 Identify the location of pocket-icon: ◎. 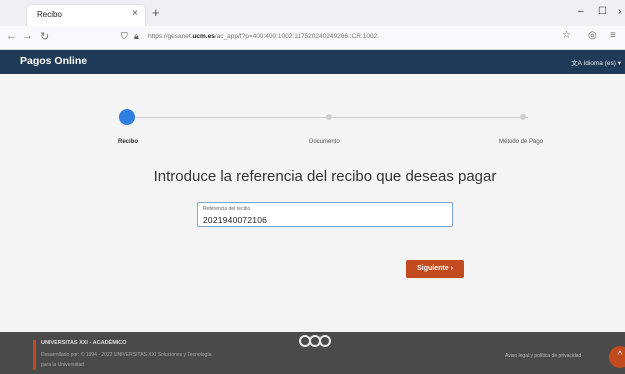
(592, 35).